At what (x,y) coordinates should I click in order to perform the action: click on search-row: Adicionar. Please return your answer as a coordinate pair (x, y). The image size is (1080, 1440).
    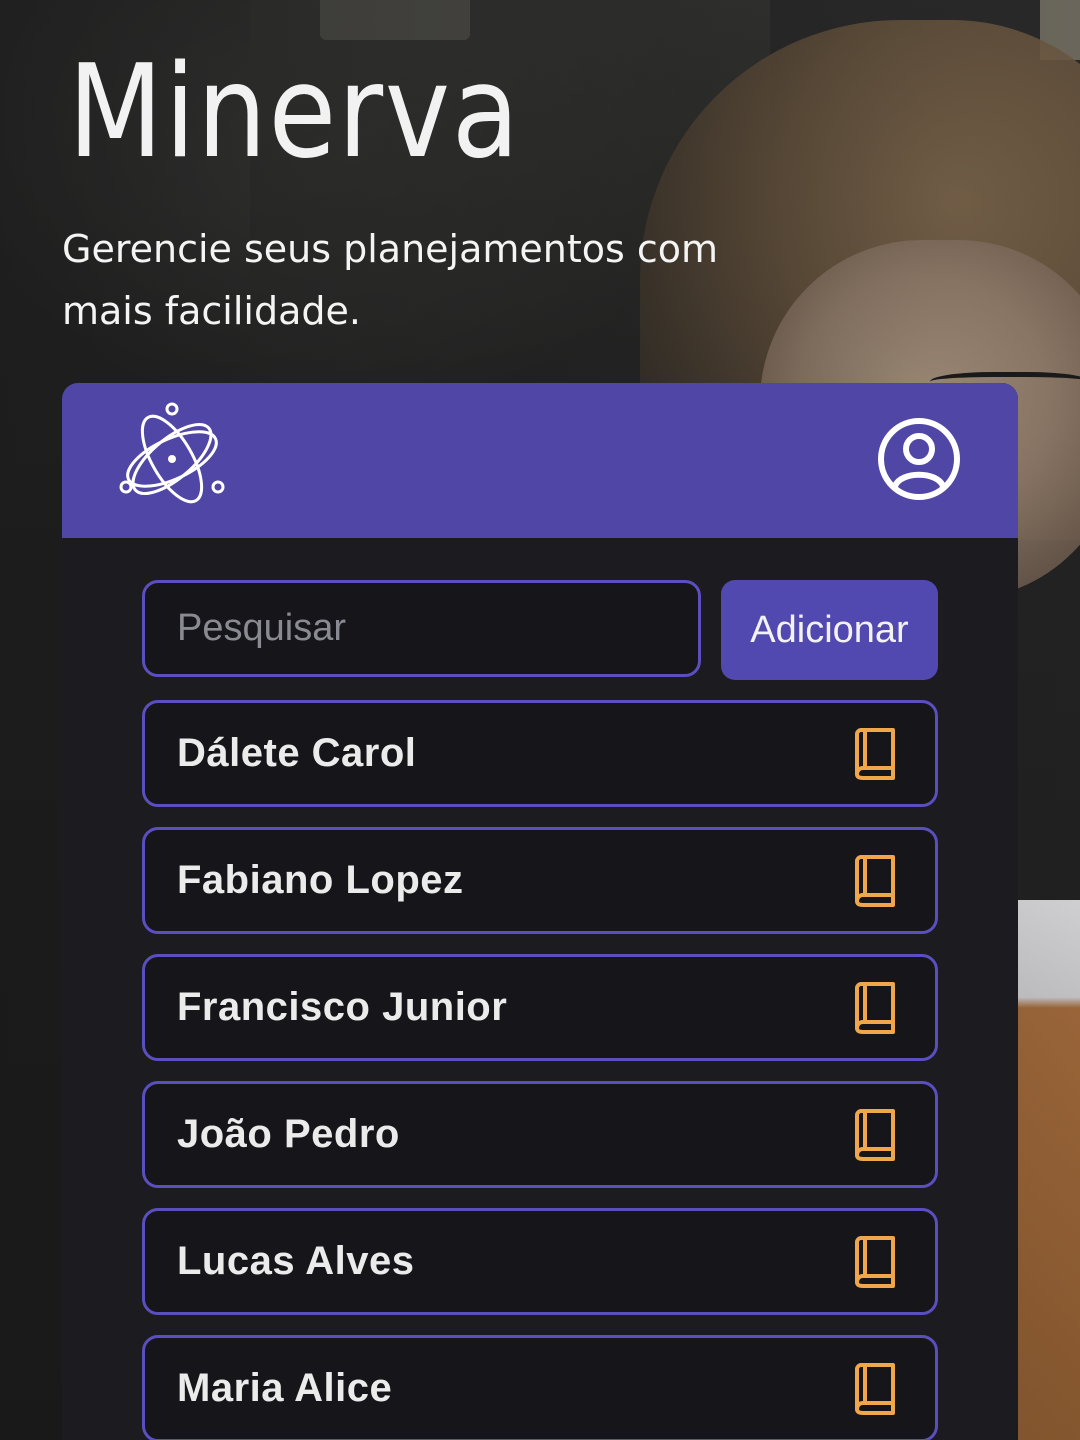
    Looking at the image, I should click on (540, 630).